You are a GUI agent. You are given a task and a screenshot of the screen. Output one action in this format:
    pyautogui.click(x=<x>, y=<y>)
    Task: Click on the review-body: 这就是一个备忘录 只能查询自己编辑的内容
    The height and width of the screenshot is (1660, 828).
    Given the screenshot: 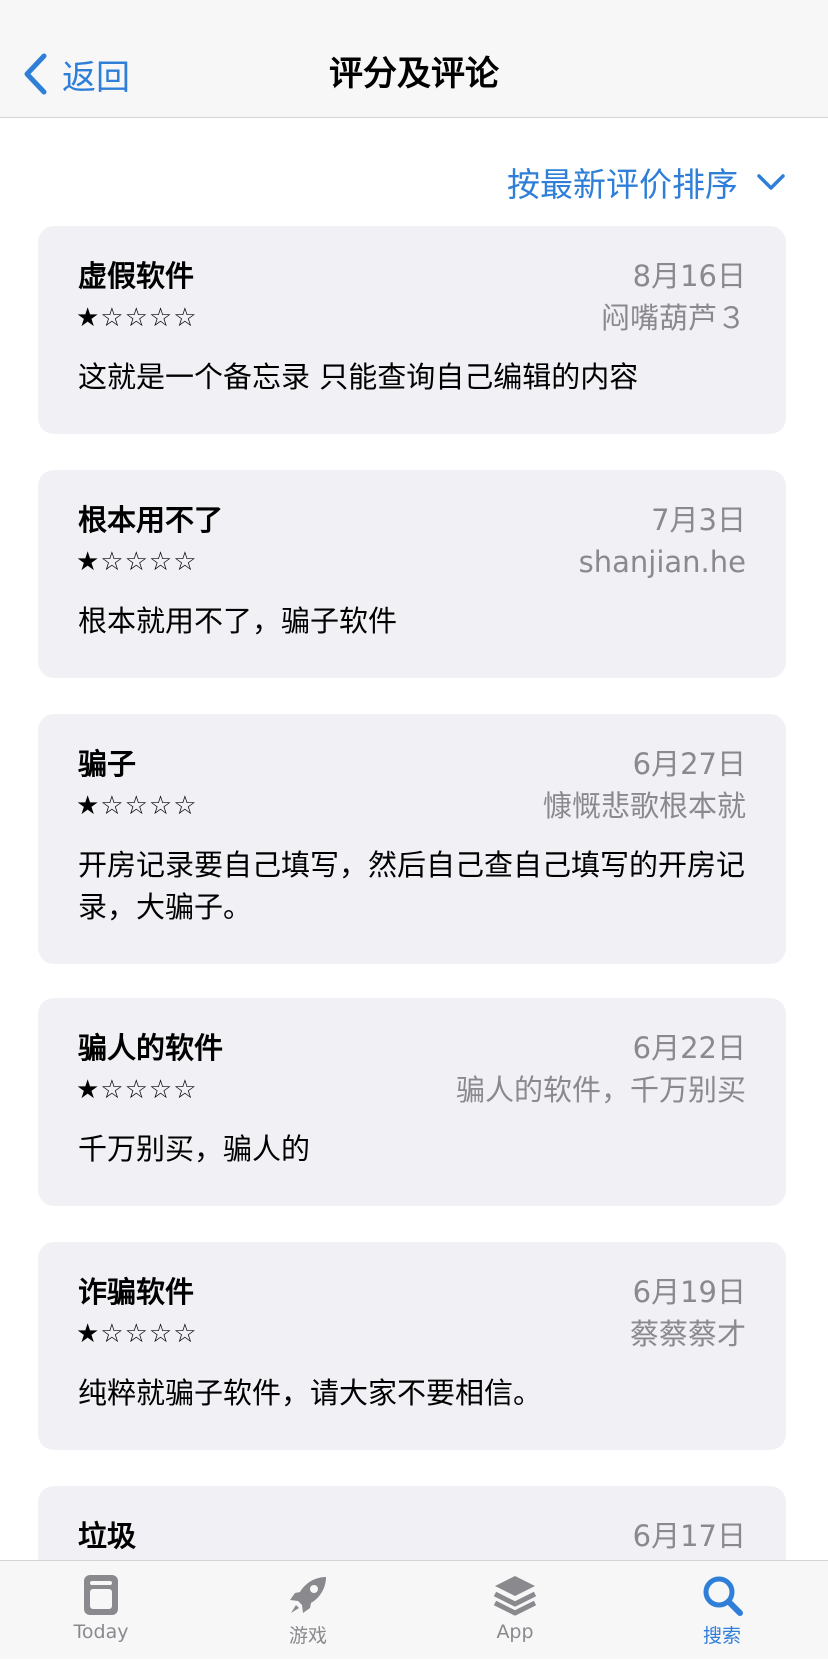 What is the action you would take?
    pyautogui.click(x=358, y=377)
    